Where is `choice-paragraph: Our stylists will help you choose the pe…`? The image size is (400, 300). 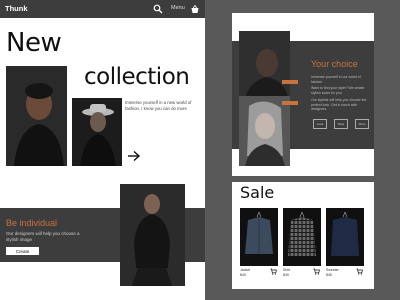
choice-paragraph: Our stylists will help you choose the pe… is located at coordinates (339, 104).